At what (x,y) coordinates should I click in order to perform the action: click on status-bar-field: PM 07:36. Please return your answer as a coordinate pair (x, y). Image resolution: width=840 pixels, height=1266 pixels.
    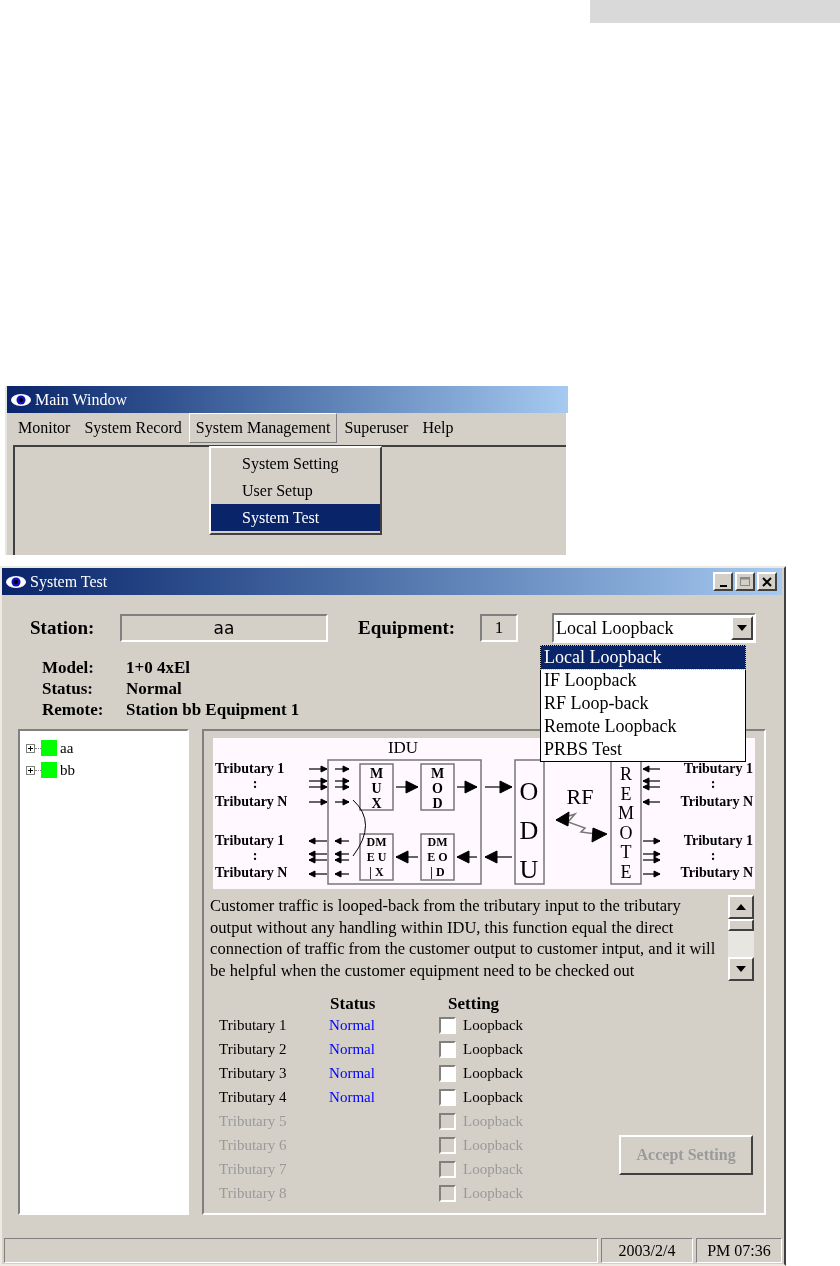
    Looking at the image, I should click on (739, 1250).